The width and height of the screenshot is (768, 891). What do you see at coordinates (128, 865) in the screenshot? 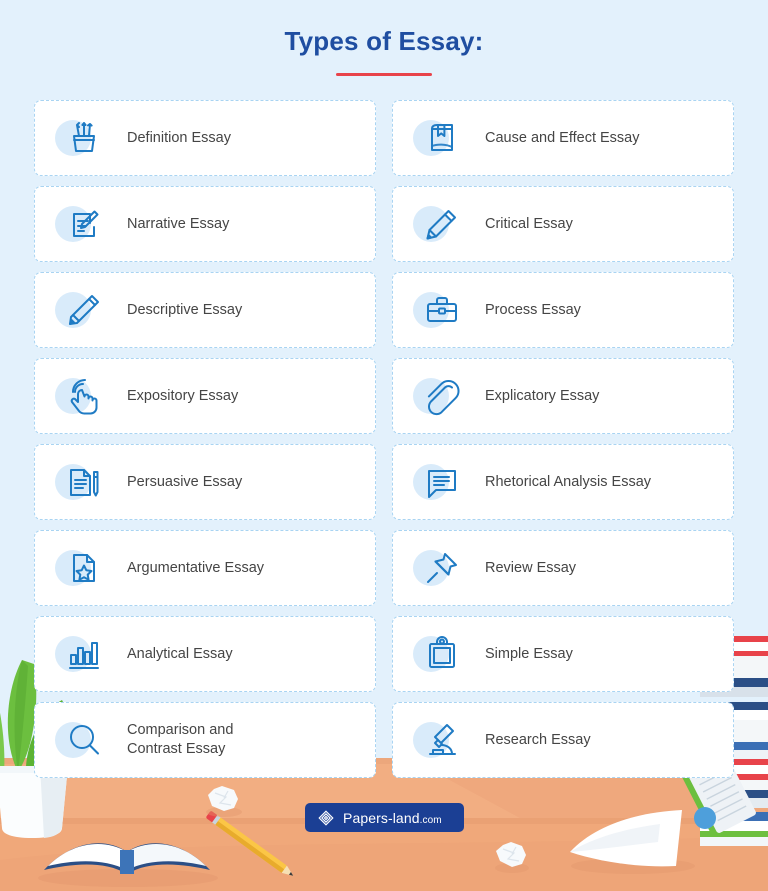
I see `open-book-icon` at bounding box center [128, 865].